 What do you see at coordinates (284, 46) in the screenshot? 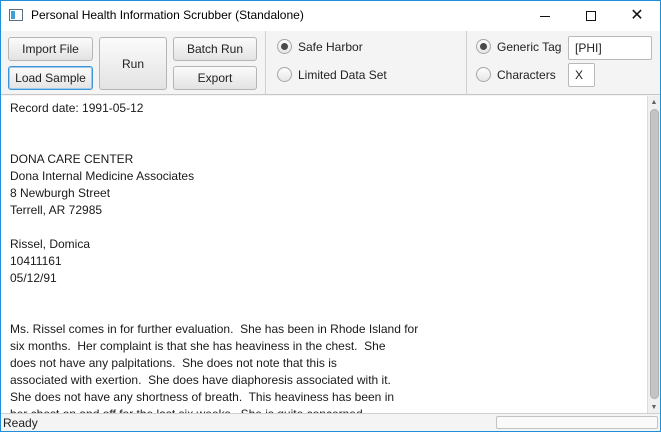
I see `safe-harbor-radio` at bounding box center [284, 46].